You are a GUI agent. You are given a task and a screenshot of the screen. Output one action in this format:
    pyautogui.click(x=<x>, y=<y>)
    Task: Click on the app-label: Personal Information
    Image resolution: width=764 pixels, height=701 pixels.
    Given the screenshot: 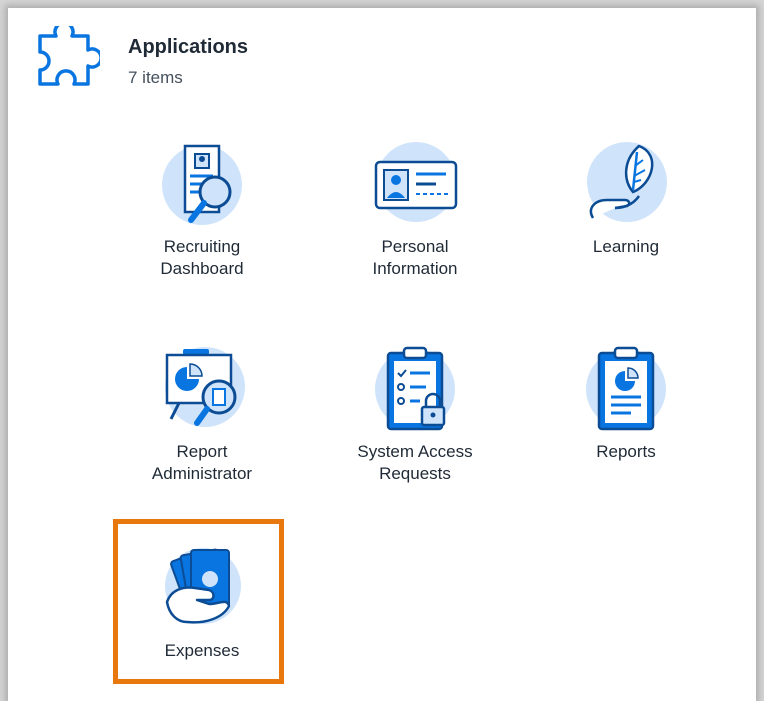 What is the action you would take?
    pyautogui.click(x=415, y=257)
    